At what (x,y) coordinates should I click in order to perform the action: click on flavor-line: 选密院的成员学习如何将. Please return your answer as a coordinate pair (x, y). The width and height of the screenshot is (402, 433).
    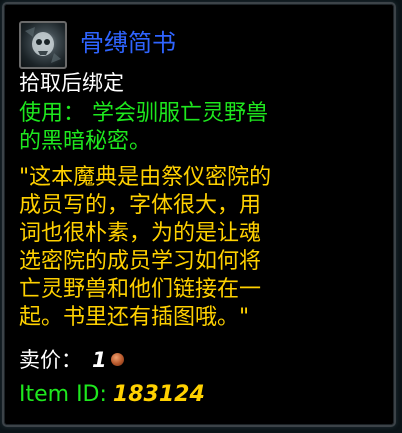
    Looking at the image, I should click on (140, 261).